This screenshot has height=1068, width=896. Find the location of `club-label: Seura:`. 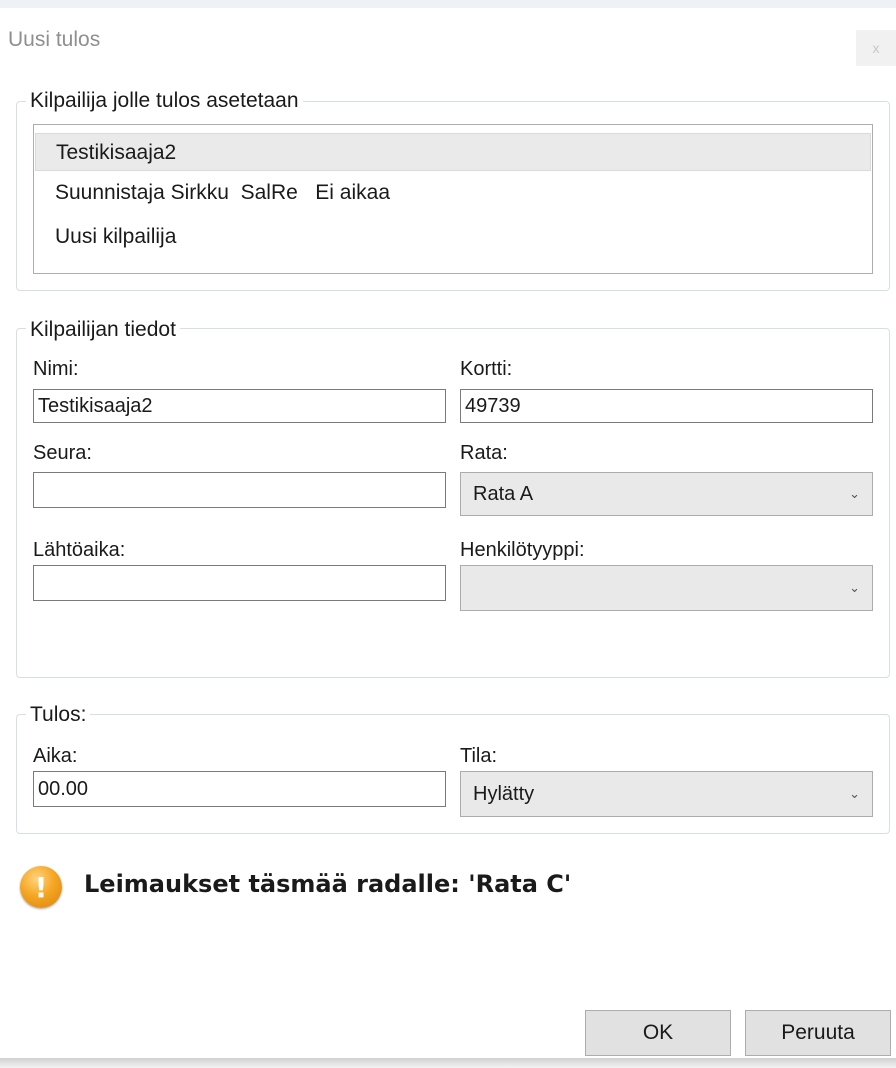

club-label: Seura: is located at coordinates (62, 453).